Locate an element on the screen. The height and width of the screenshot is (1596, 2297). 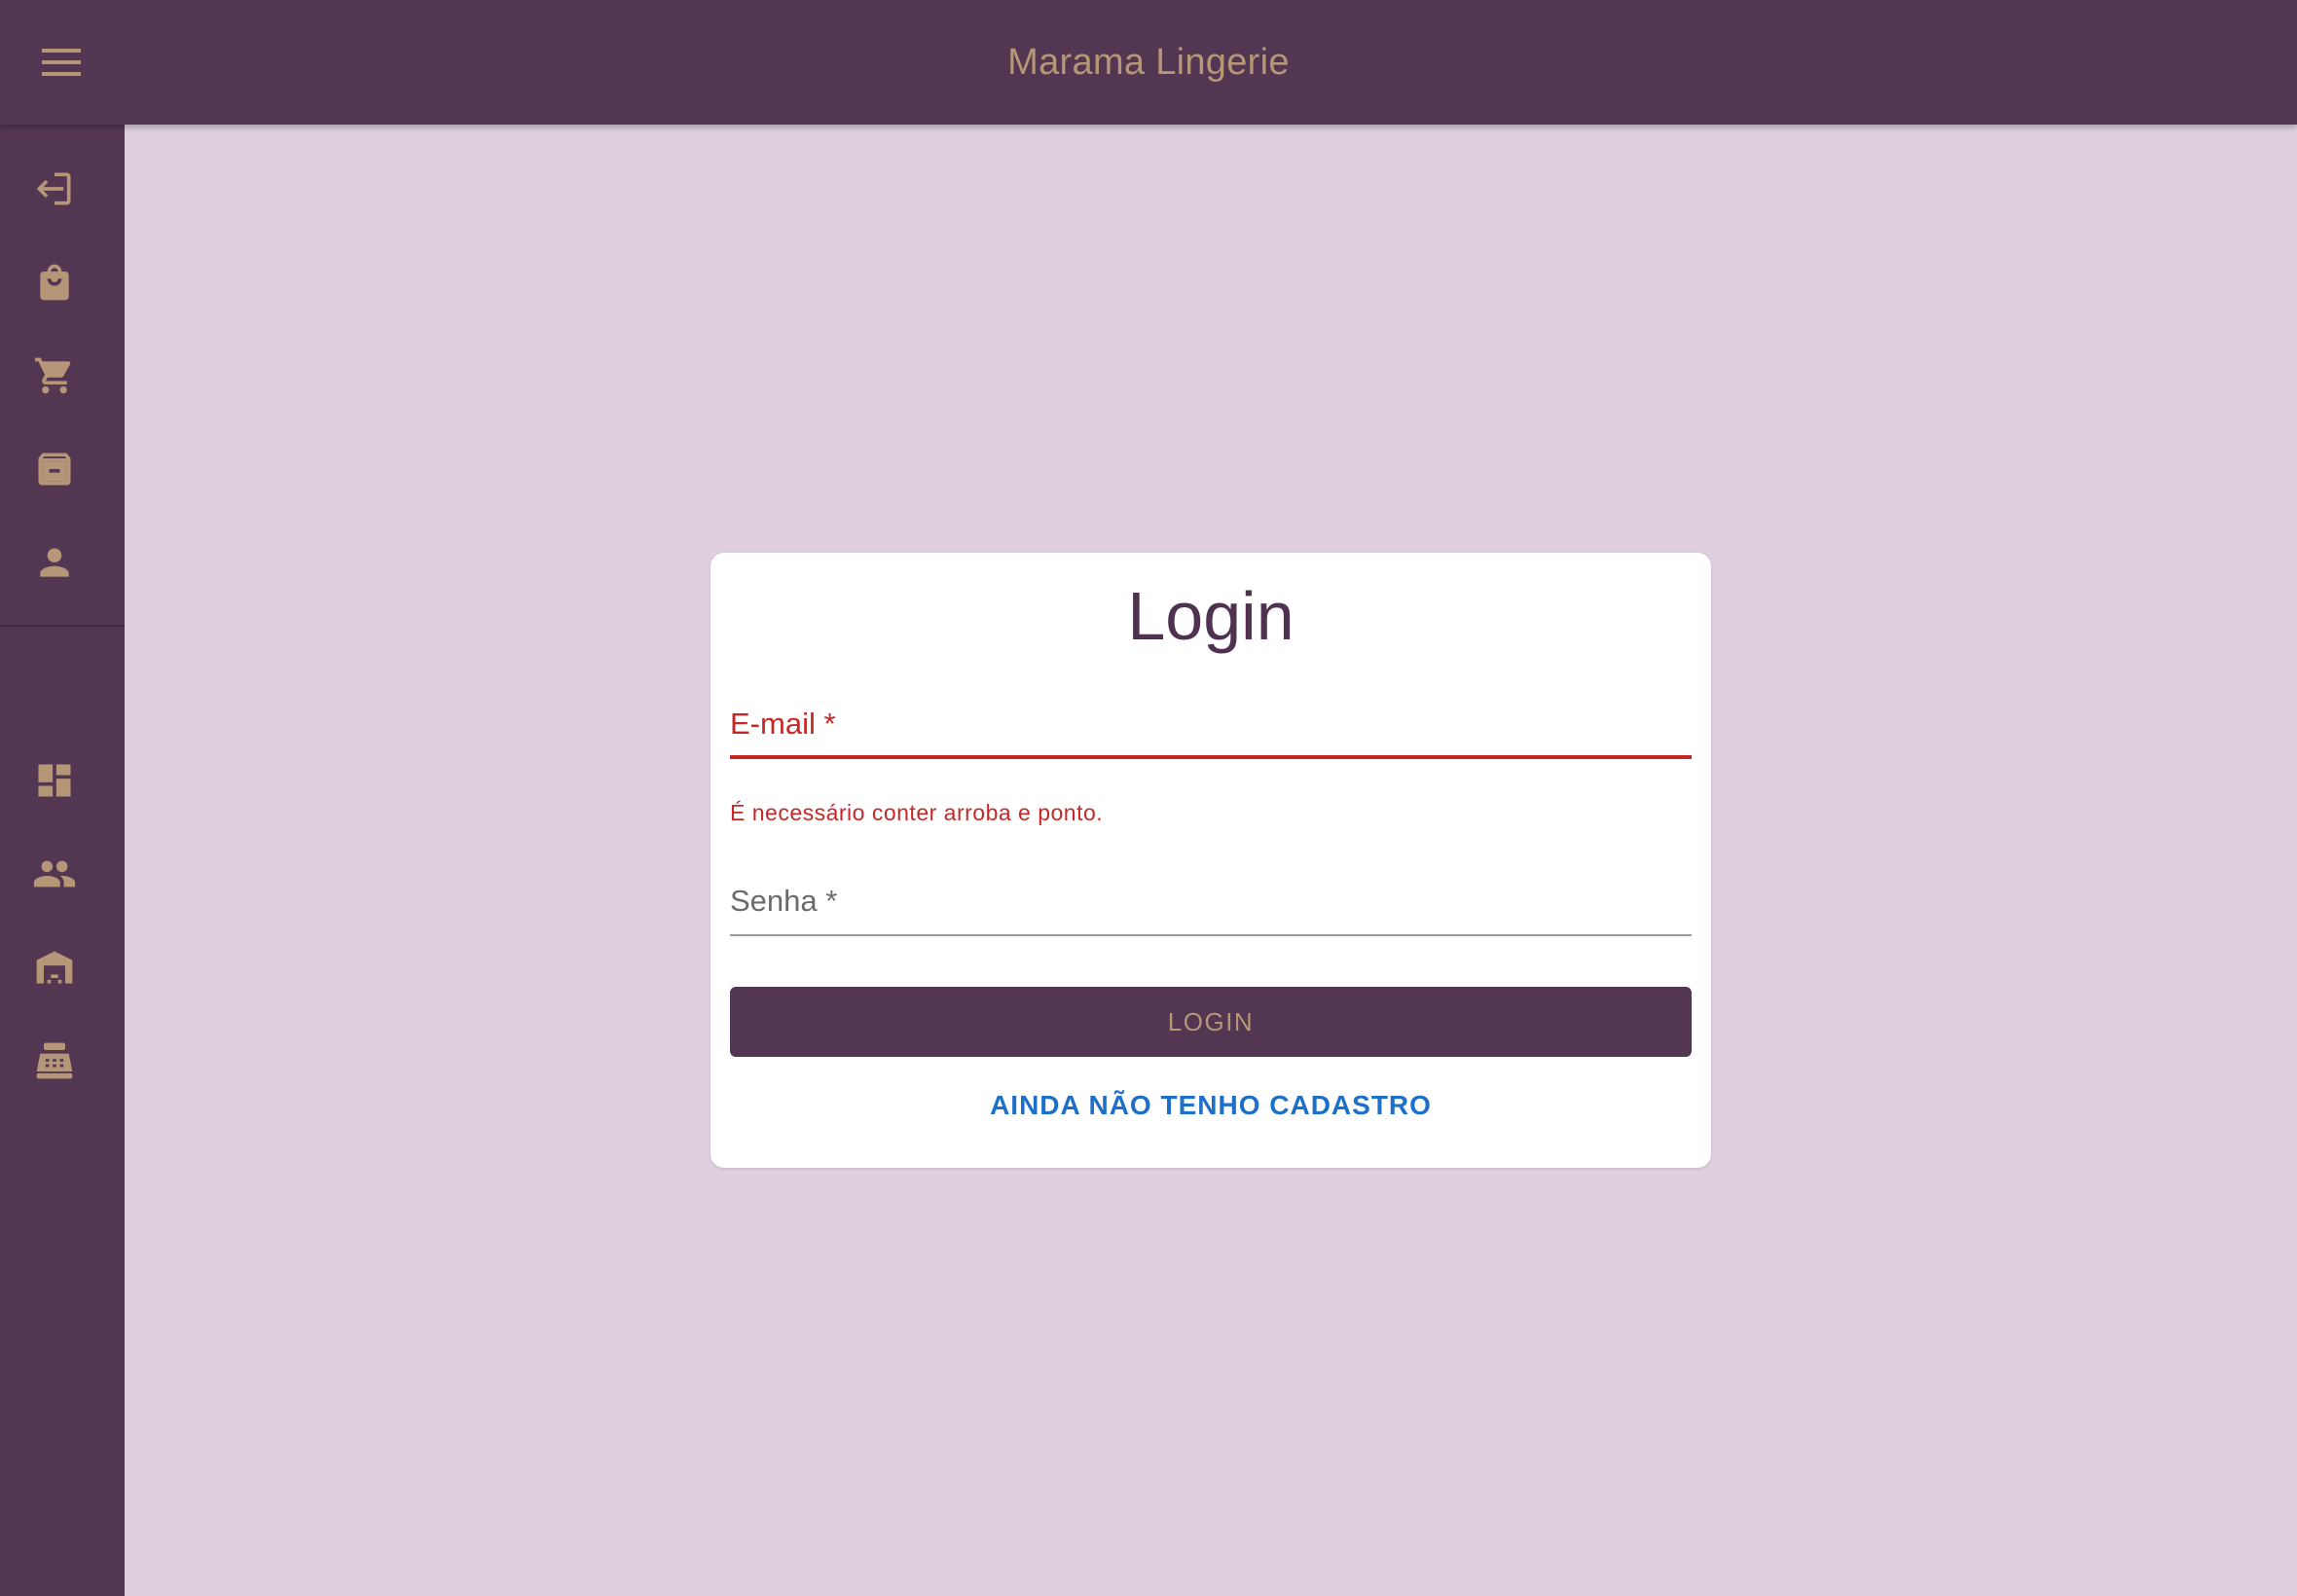
nav-item-archive is located at coordinates (55, 469).